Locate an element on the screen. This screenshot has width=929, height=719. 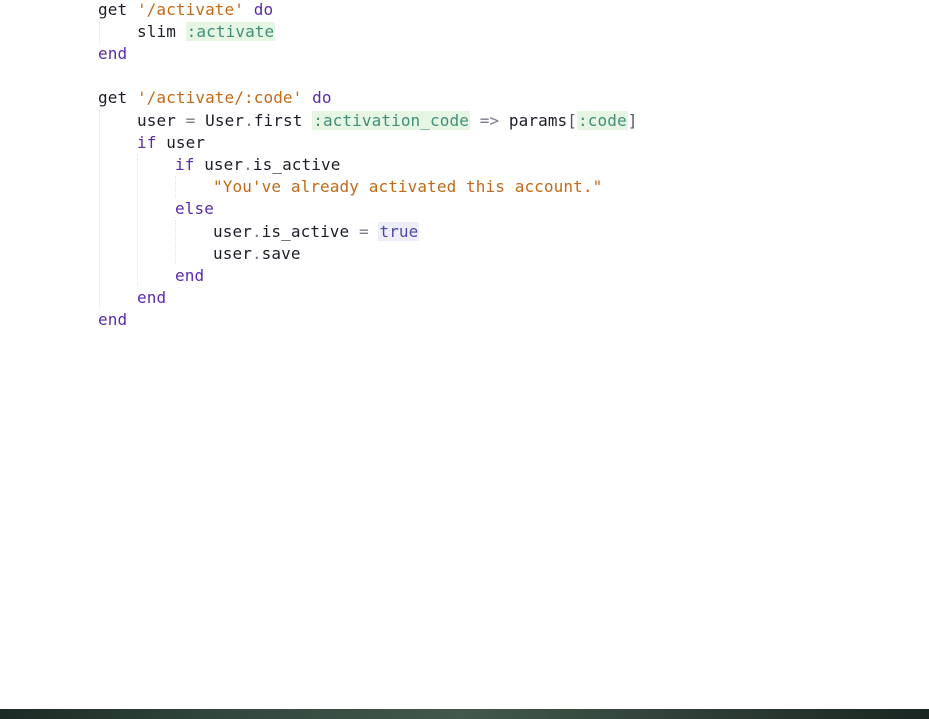
code-token: params is located at coordinates (533, 120).